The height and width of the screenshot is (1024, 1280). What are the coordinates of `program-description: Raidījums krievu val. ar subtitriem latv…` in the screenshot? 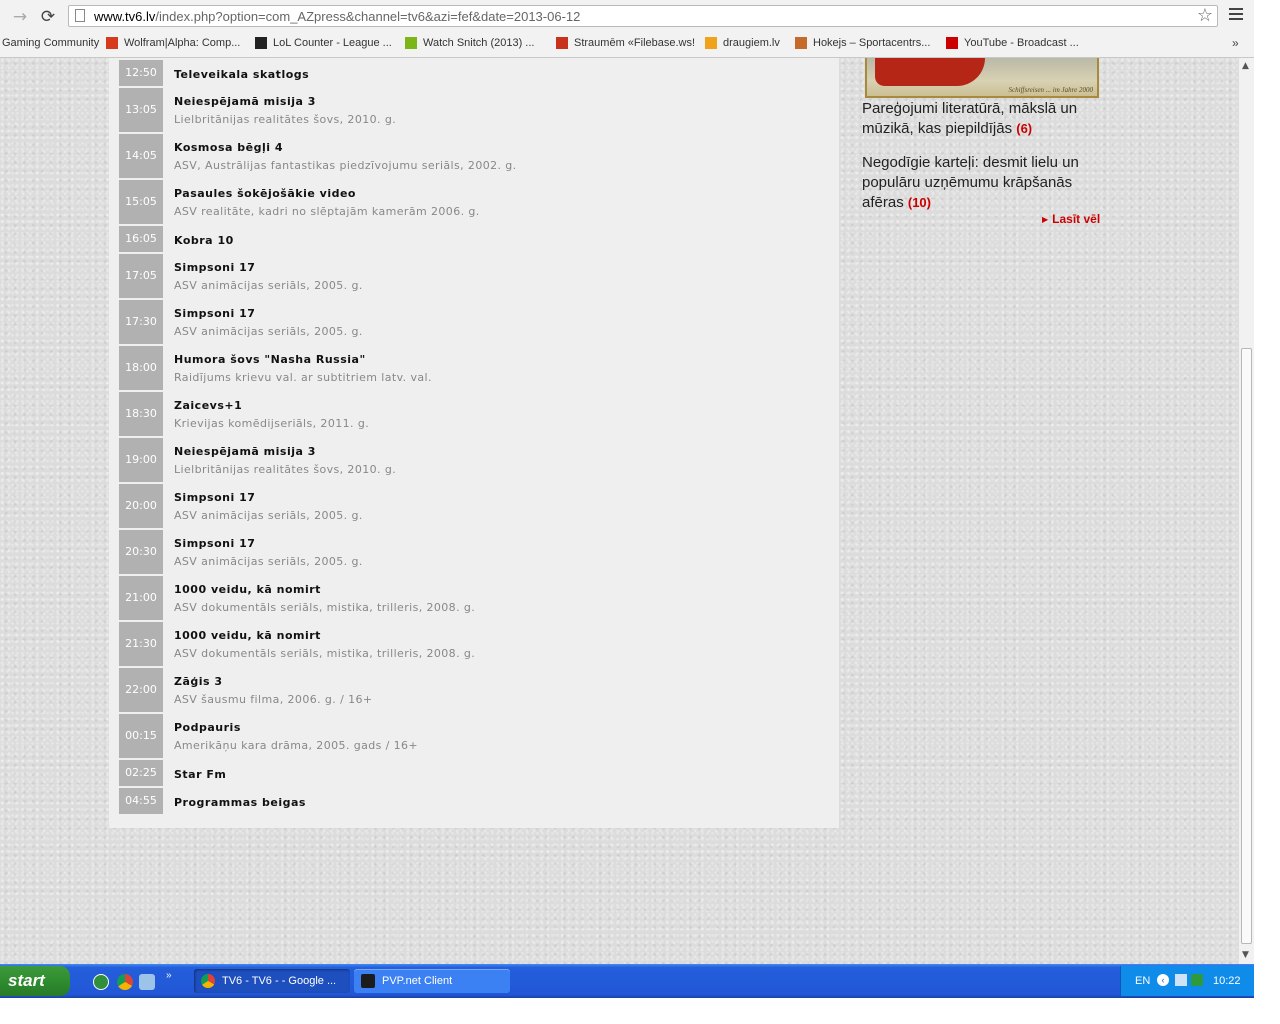 It's located at (303, 377).